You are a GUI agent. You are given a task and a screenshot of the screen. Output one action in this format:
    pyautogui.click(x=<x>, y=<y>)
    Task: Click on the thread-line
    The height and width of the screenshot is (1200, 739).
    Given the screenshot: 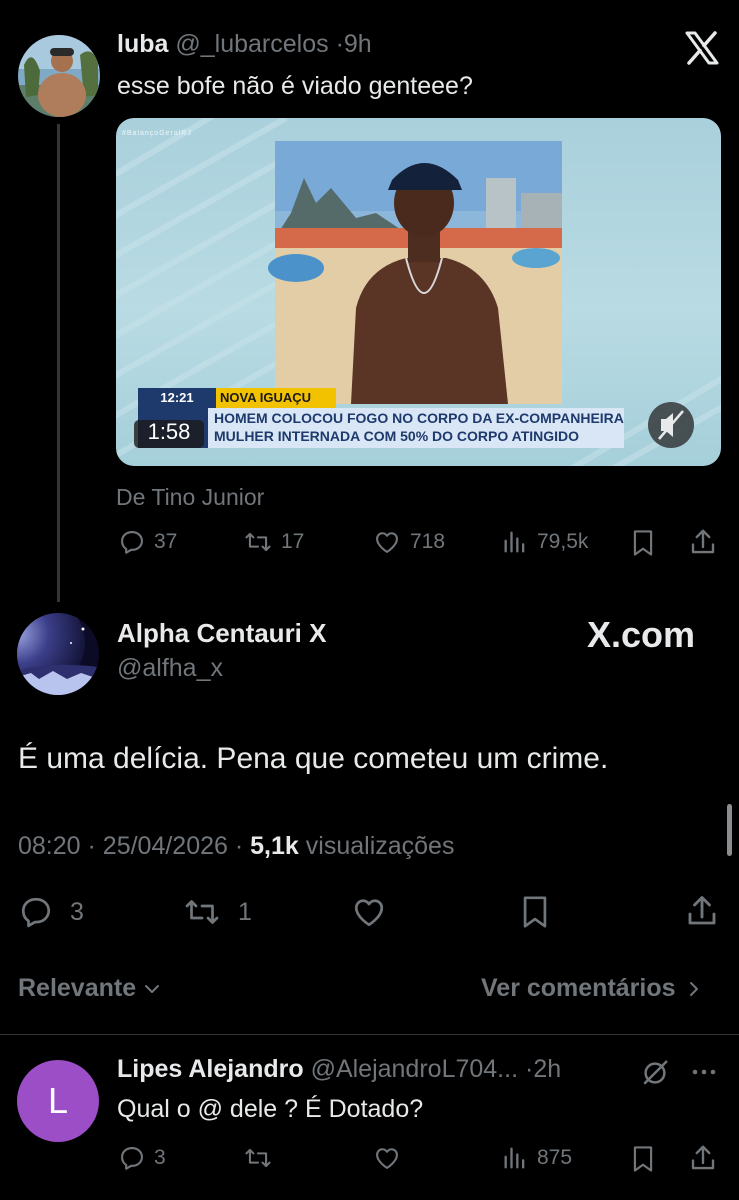 What is the action you would take?
    pyautogui.click(x=58, y=363)
    